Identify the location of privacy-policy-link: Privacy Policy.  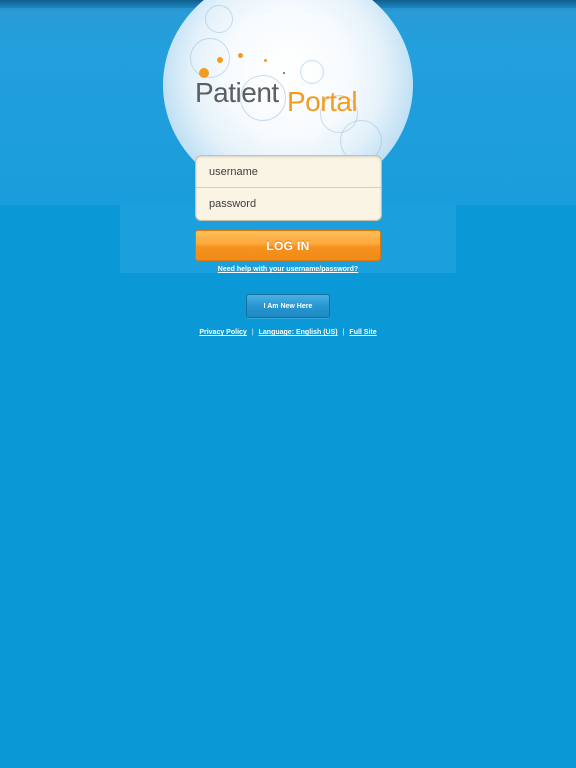
(222, 332).